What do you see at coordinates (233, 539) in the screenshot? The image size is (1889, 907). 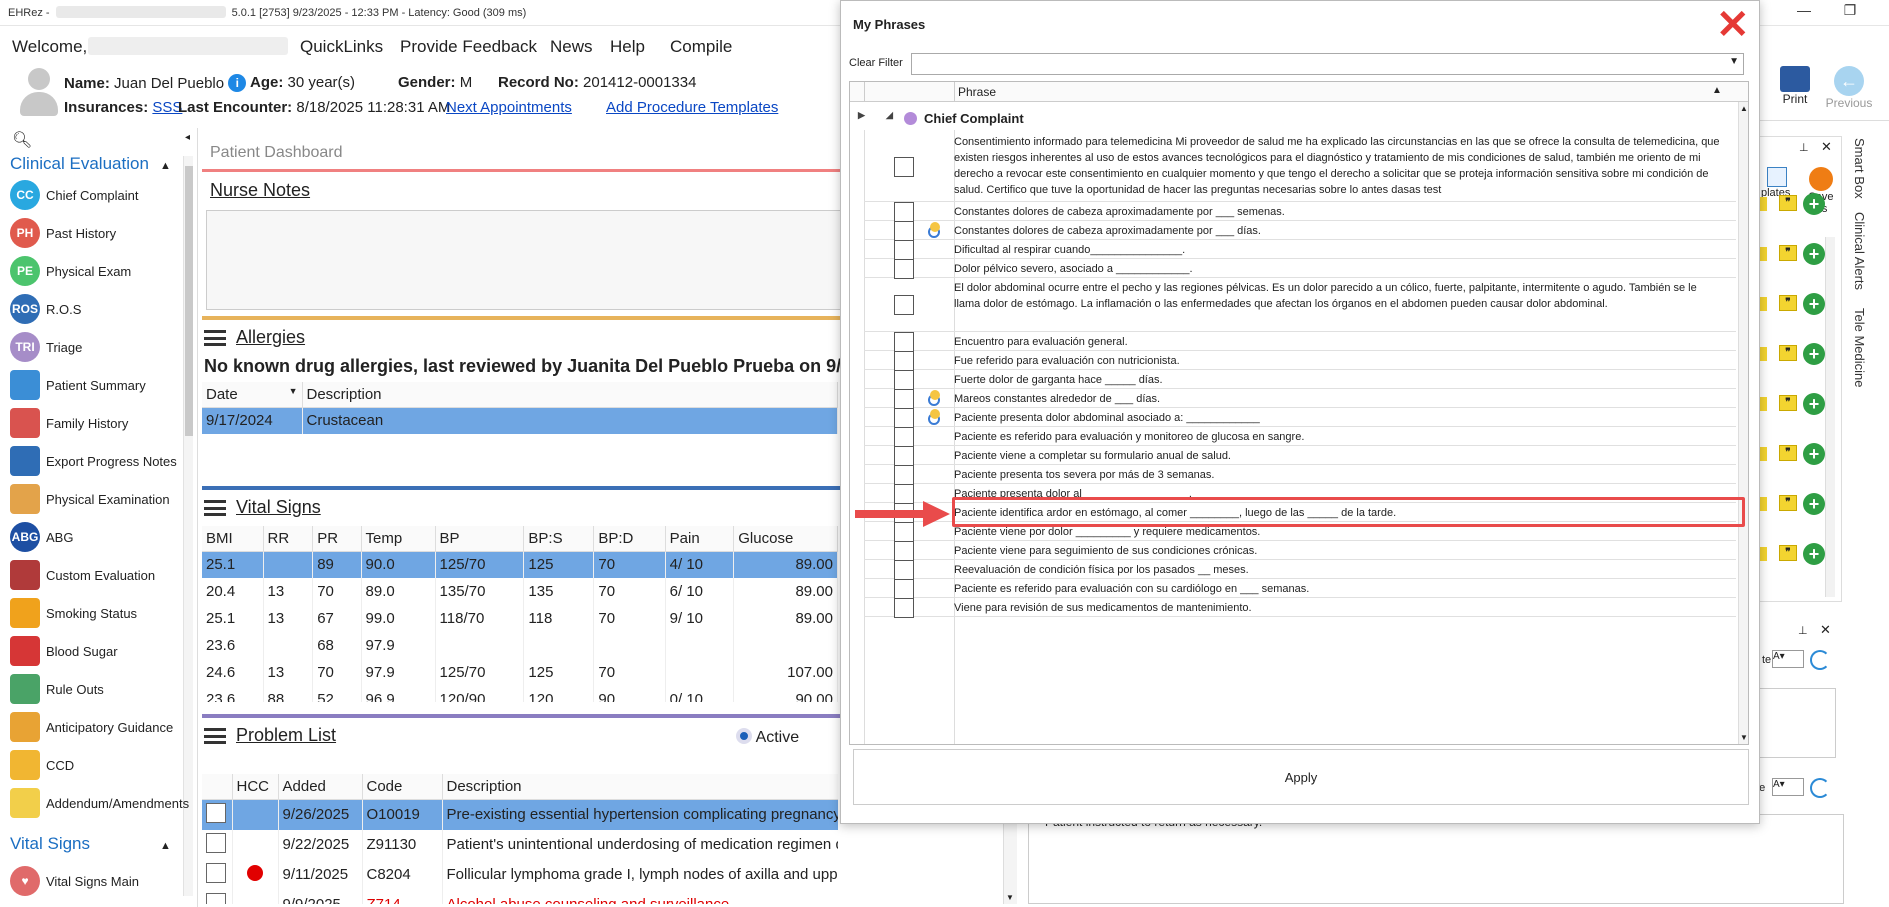 I see `vital-col-header: BMI` at bounding box center [233, 539].